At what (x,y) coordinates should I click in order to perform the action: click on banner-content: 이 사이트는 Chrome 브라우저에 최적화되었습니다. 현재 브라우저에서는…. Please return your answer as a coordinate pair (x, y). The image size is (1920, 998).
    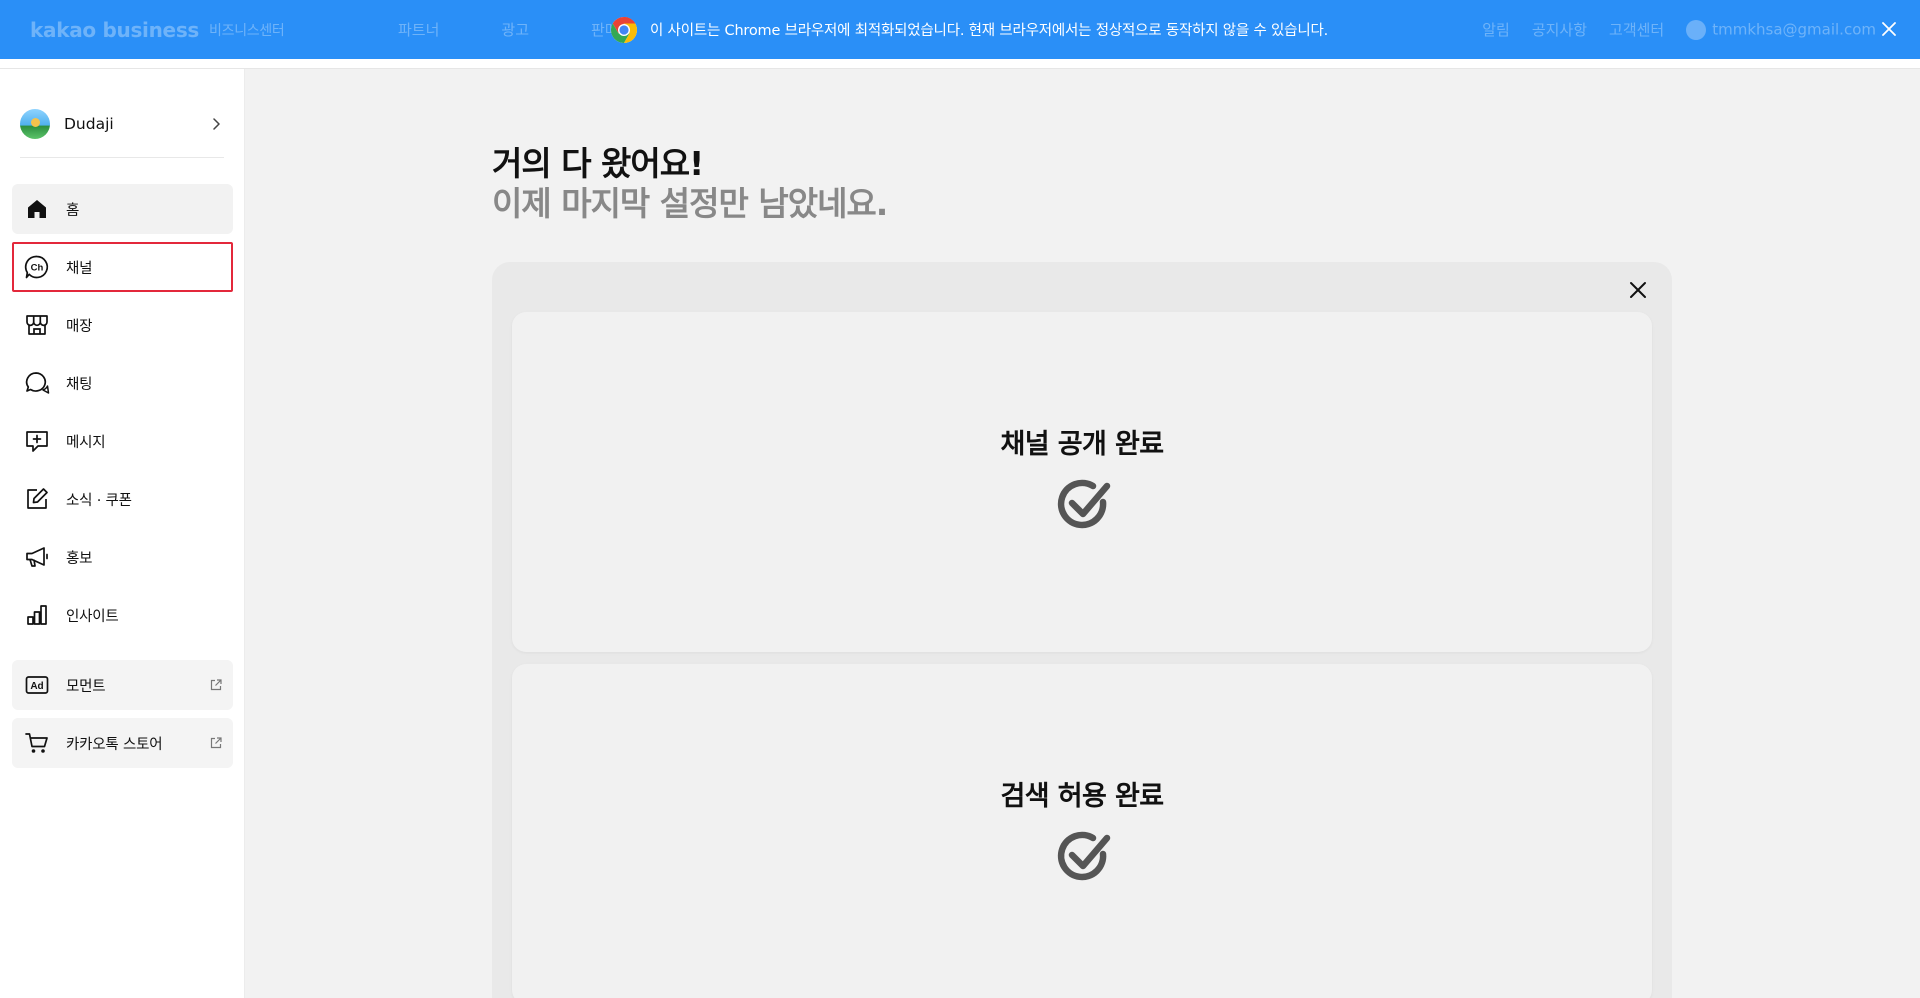
    Looking at the image, I should click on (969, 29).